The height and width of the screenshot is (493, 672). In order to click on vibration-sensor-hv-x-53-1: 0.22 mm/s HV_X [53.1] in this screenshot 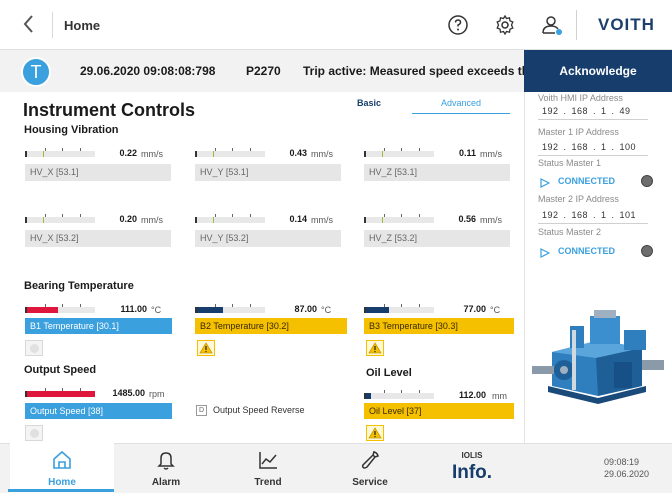, I will do `click(100, 164)`.